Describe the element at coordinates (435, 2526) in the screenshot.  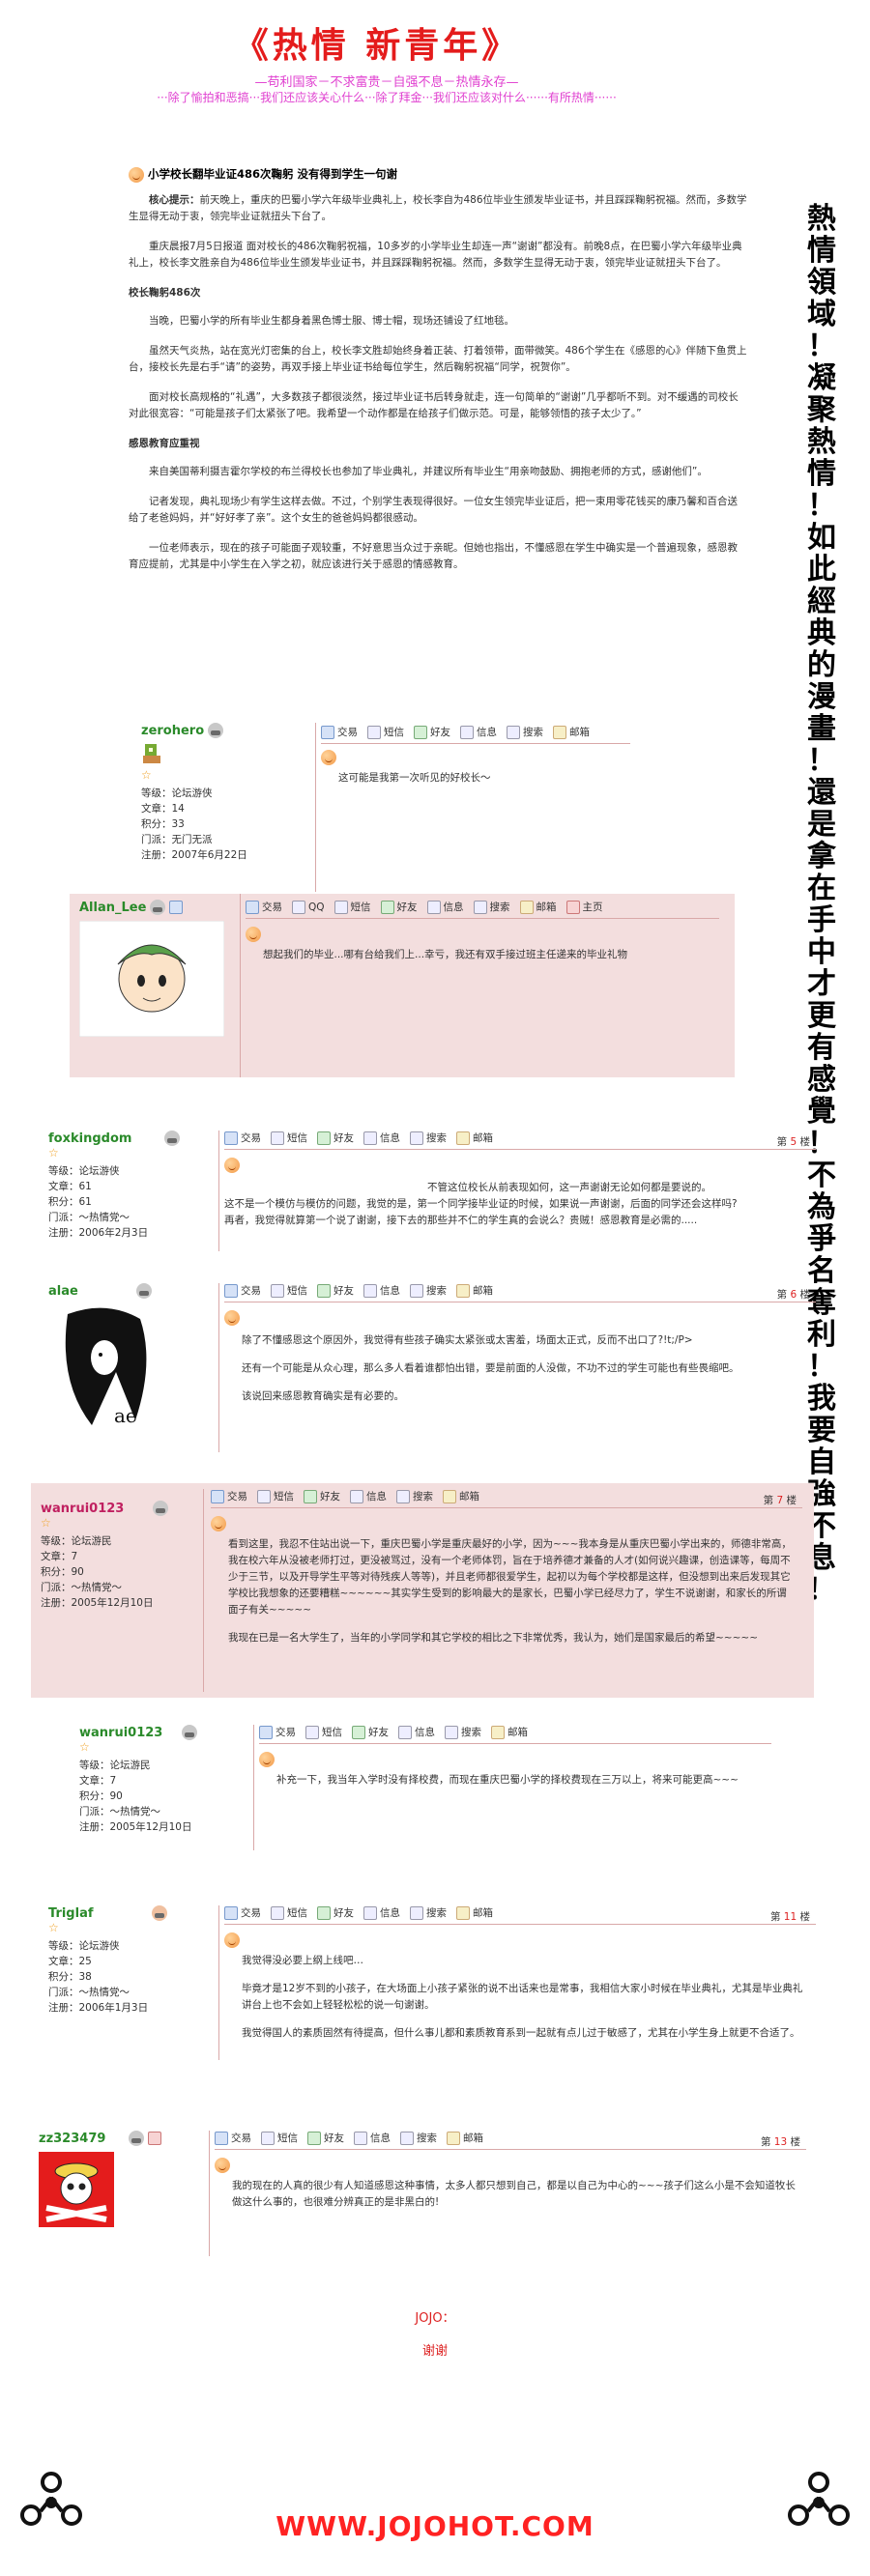
I see `footer-site-url: WWW.JOJOHOT.COM` at that location.